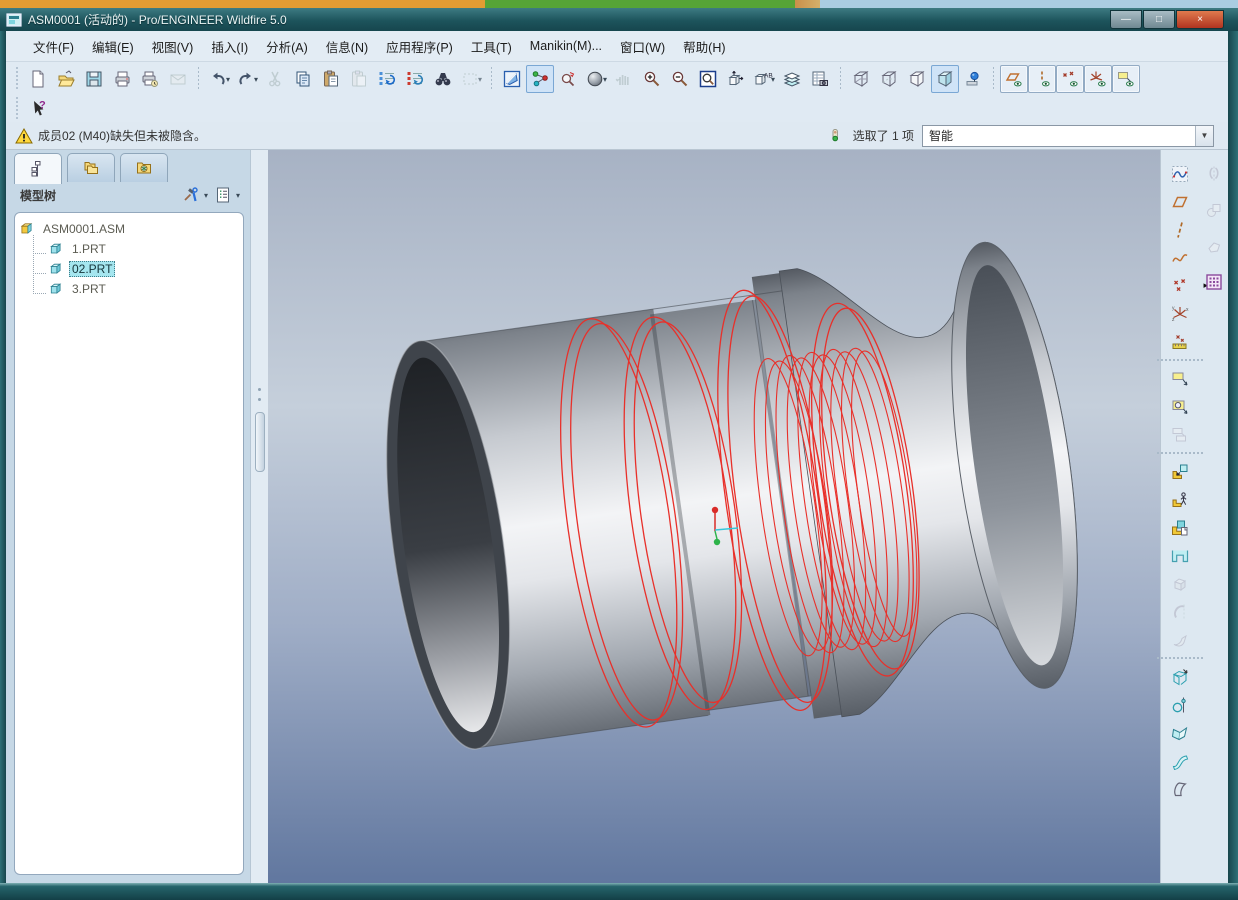 This screenshot has height=900, width=1238. What do you see at coordinates (1180, 434) in the screenshot?
I see `annotation-group-button` at bounding box center [1180, 434].